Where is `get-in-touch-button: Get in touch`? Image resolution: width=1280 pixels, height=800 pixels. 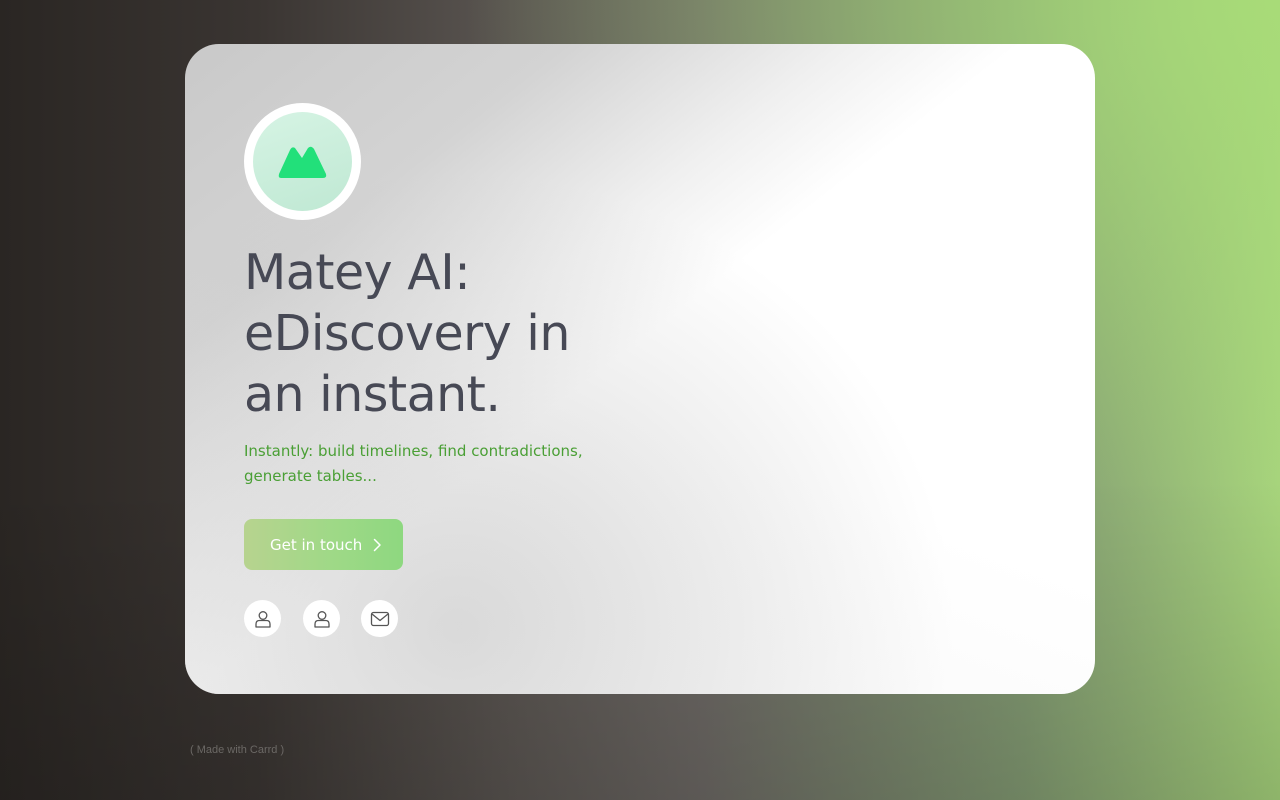 get-in-touch-button: Get in touch is located at coordinates (323, 544).